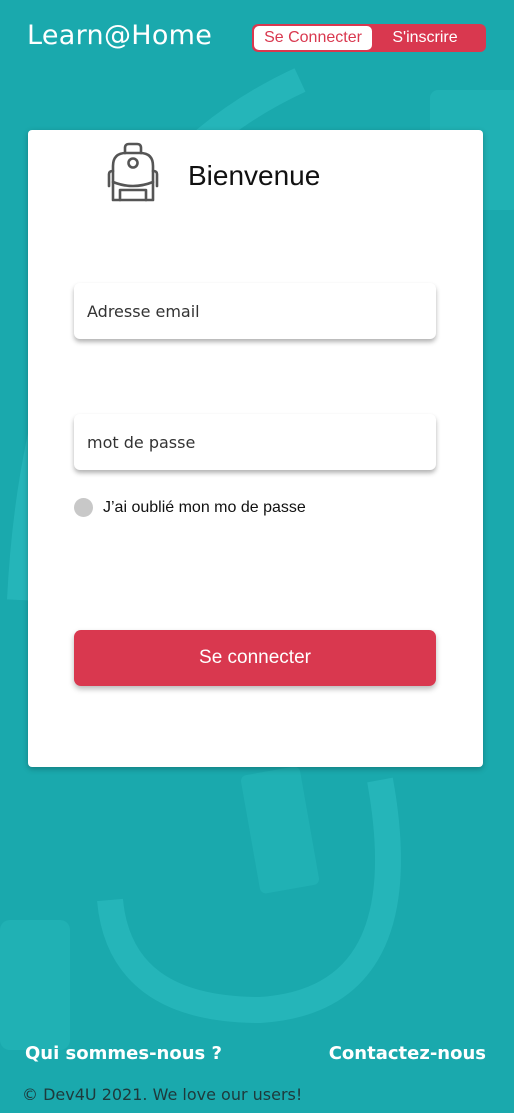  I want to click on backpack-icon, so click(133, 172).